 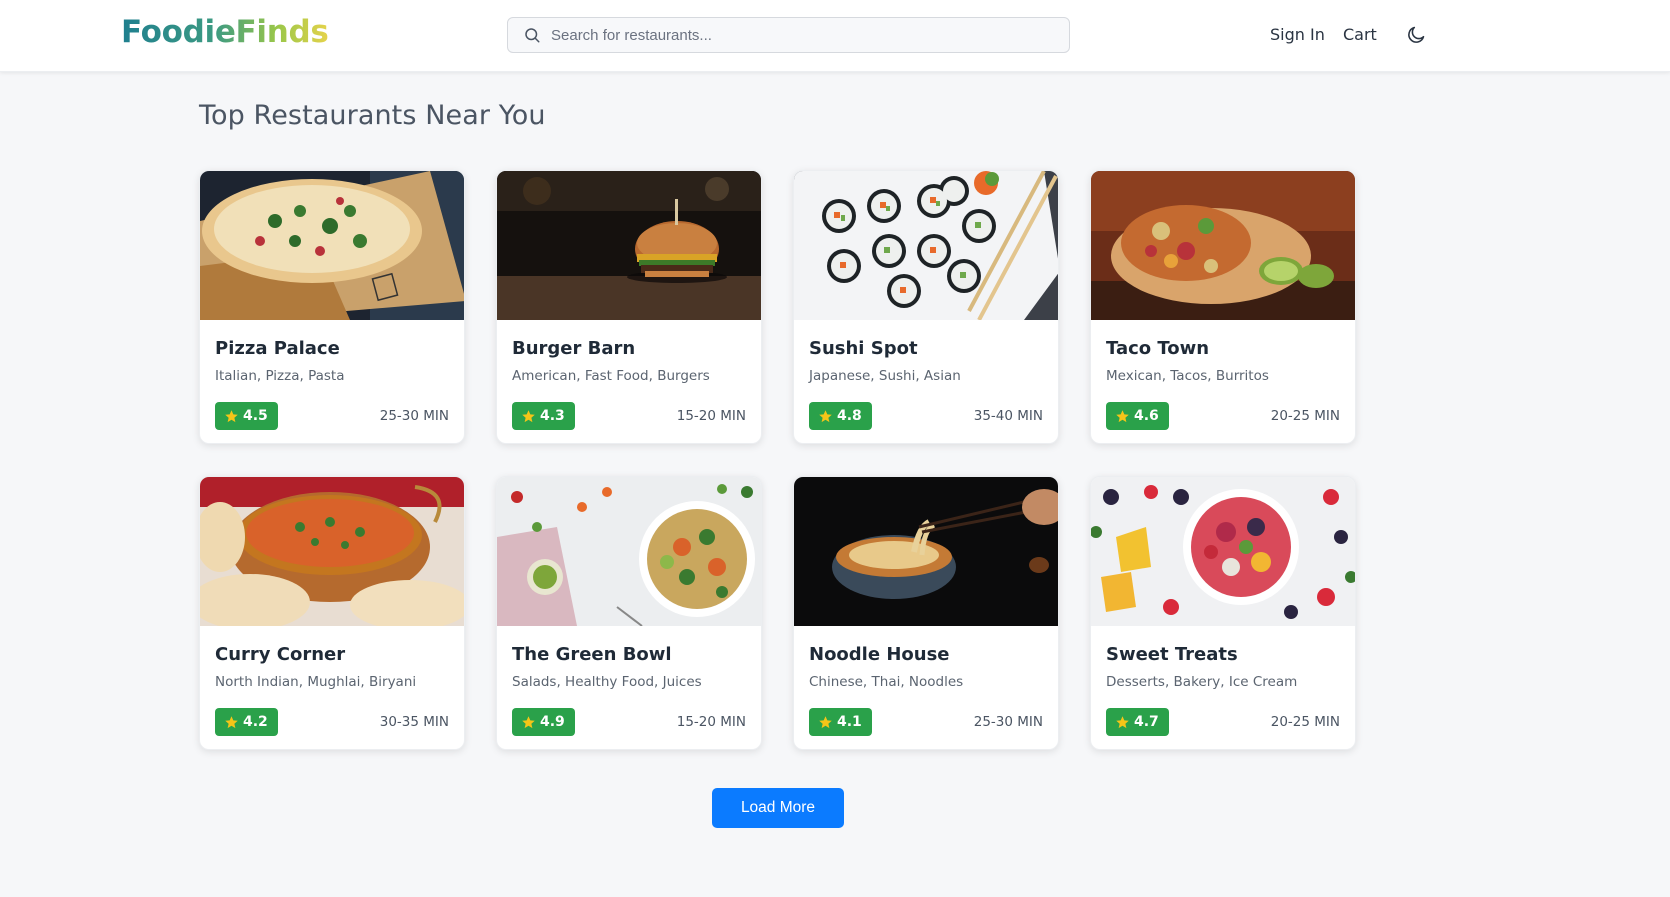 What do you see at coordinates (926, 245) in the screenshot?
I see `restaurant-image-sushi` at bounding box center [926, 245].